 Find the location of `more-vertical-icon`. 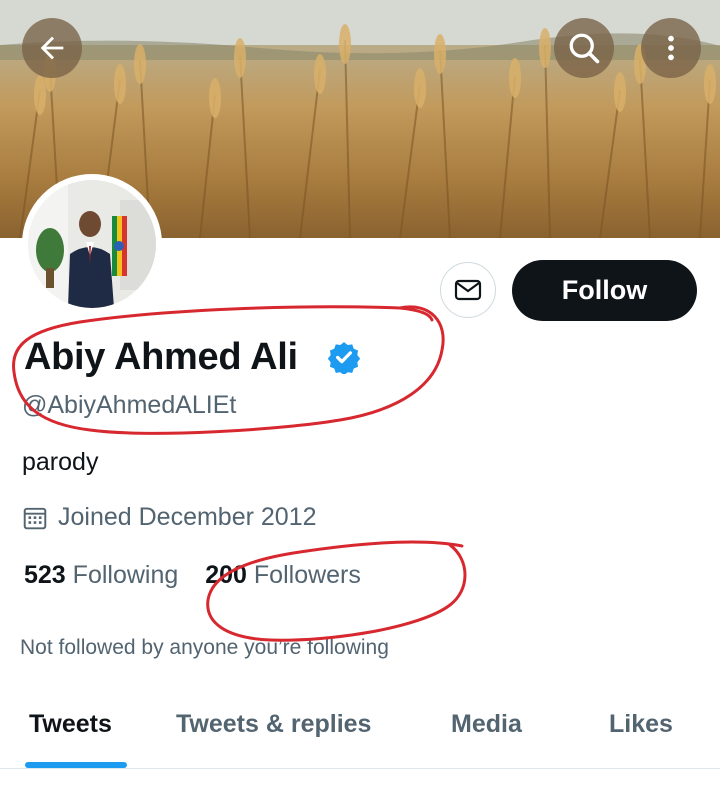

more-vertical-icon is located at coordinates (671, 48).